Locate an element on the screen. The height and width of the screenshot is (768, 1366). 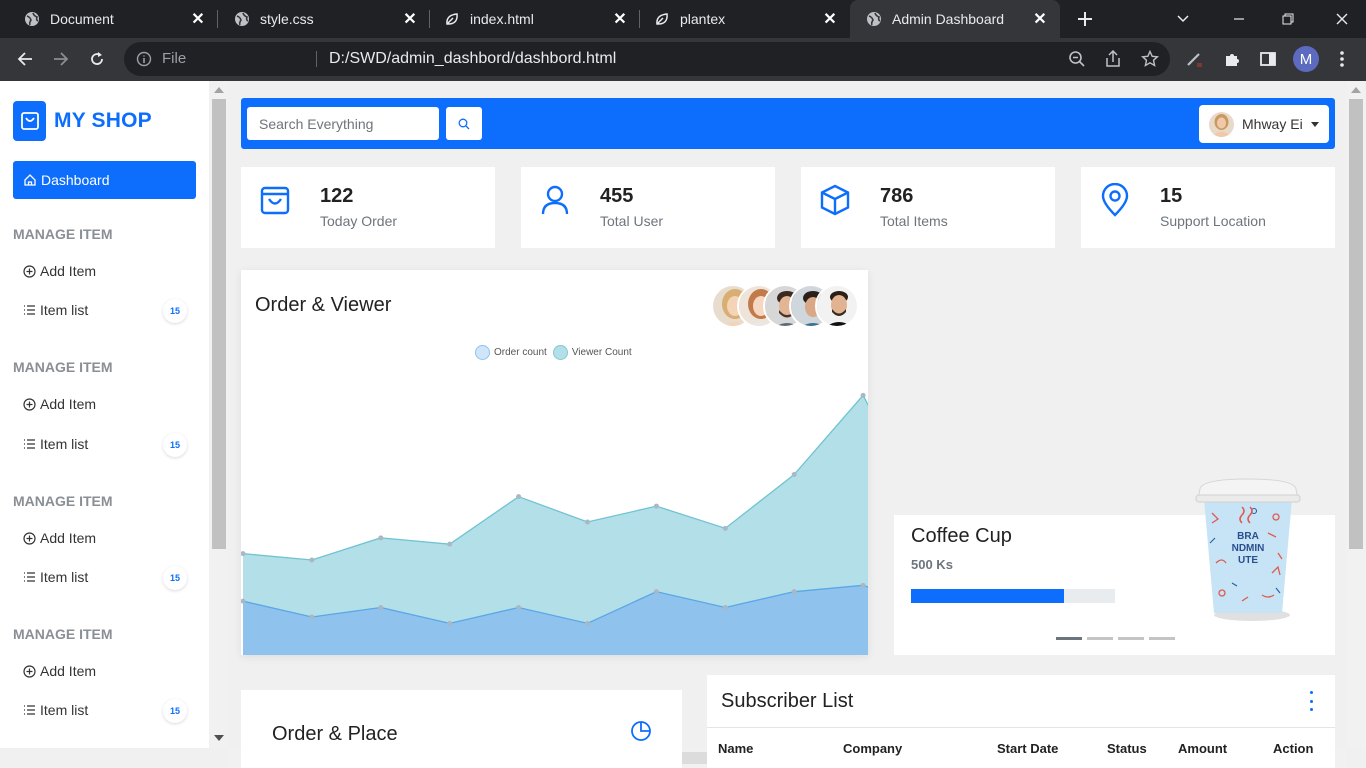
arrow-right-icon is located at coordinates (61, 59).